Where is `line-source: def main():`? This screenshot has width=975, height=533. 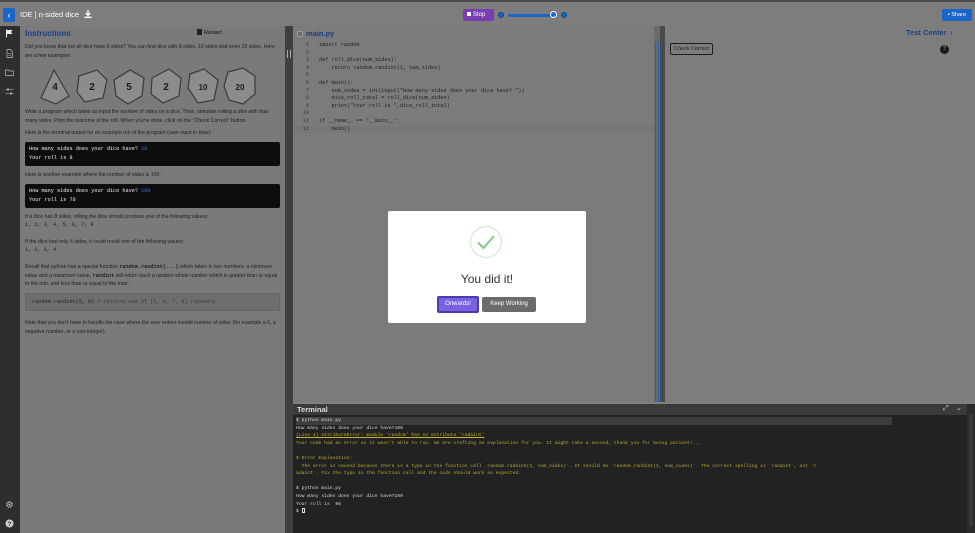
line-source: def main(): is located at coordinates (331, 84).